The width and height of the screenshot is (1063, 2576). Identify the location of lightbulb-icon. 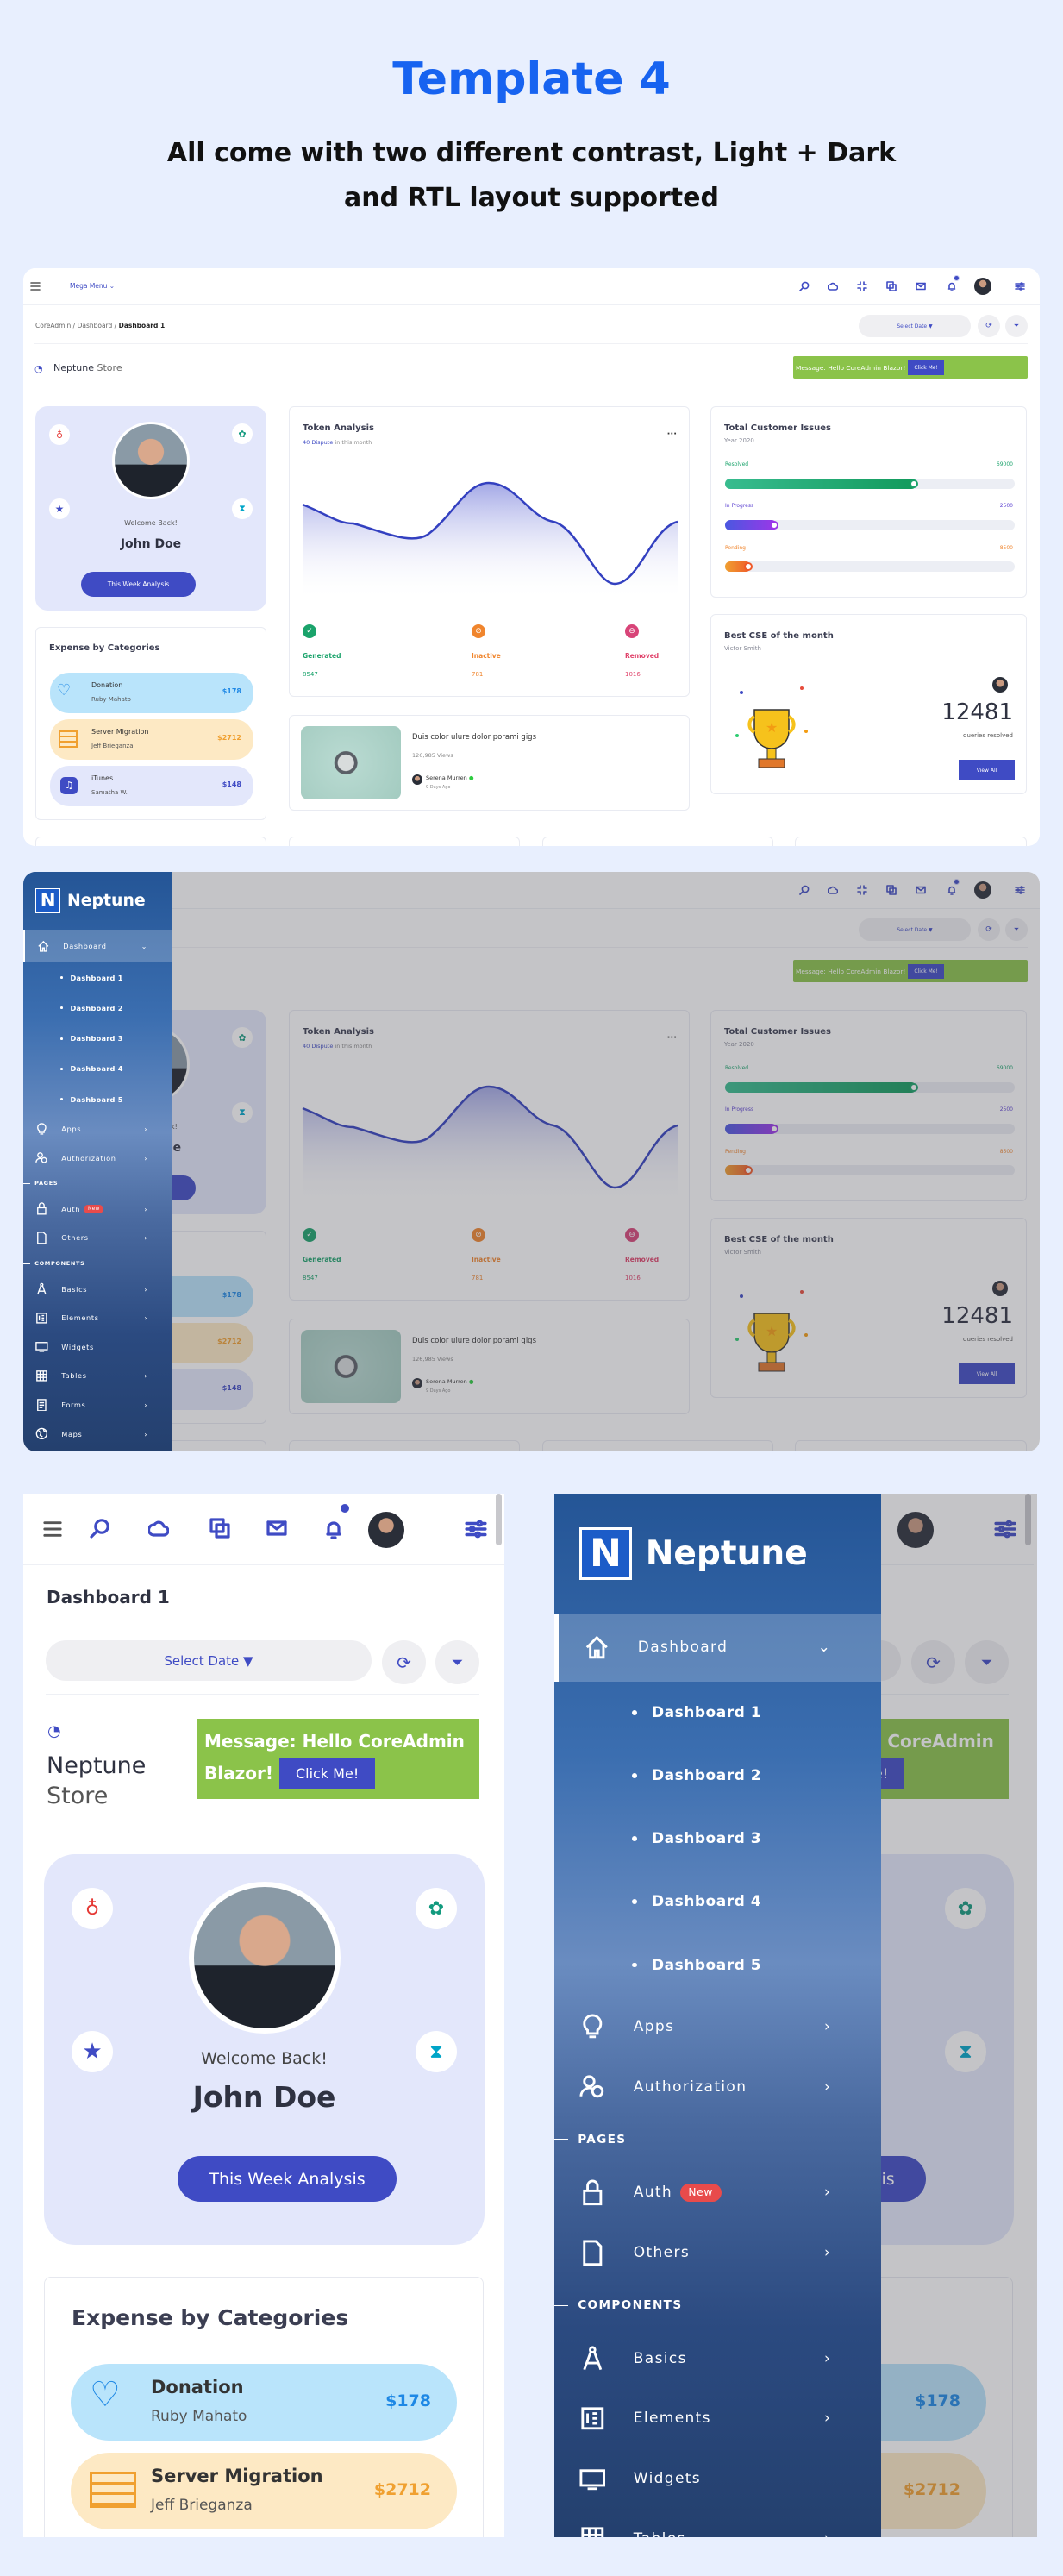
(592, 2027).